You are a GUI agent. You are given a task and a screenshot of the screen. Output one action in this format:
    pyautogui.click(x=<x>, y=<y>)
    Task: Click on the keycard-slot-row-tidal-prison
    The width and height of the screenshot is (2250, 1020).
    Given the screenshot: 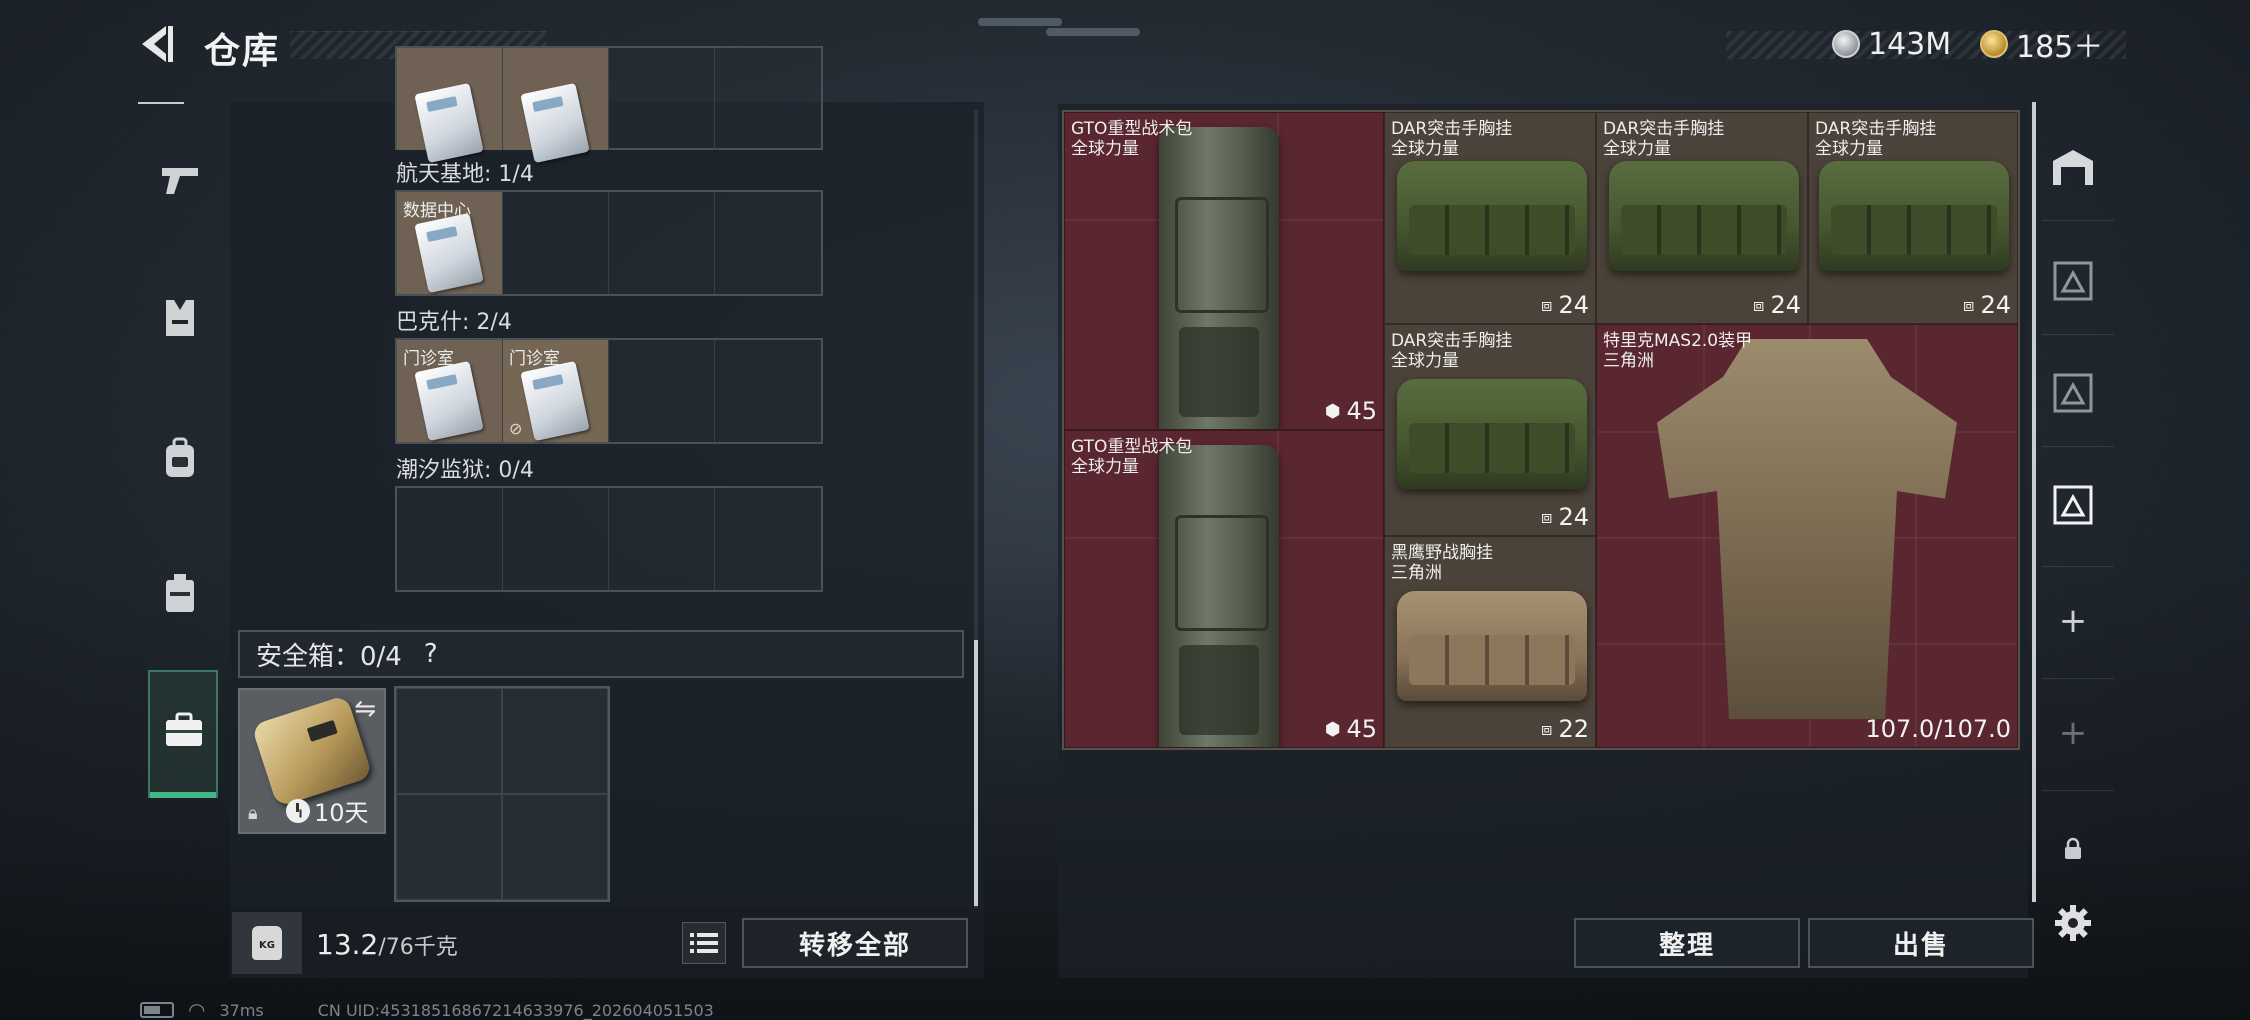 What is the action you would take?
    pyautogui.click(x=609, y=539)
    